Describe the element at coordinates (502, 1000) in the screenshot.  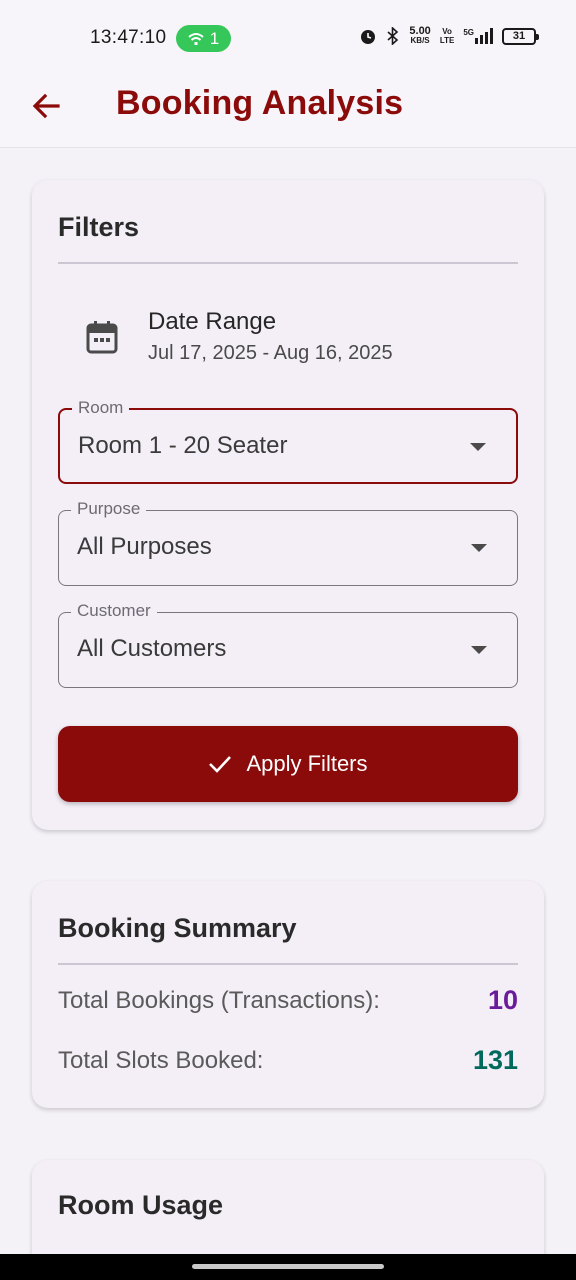
I see `total-bookings-value: 10` at that location.